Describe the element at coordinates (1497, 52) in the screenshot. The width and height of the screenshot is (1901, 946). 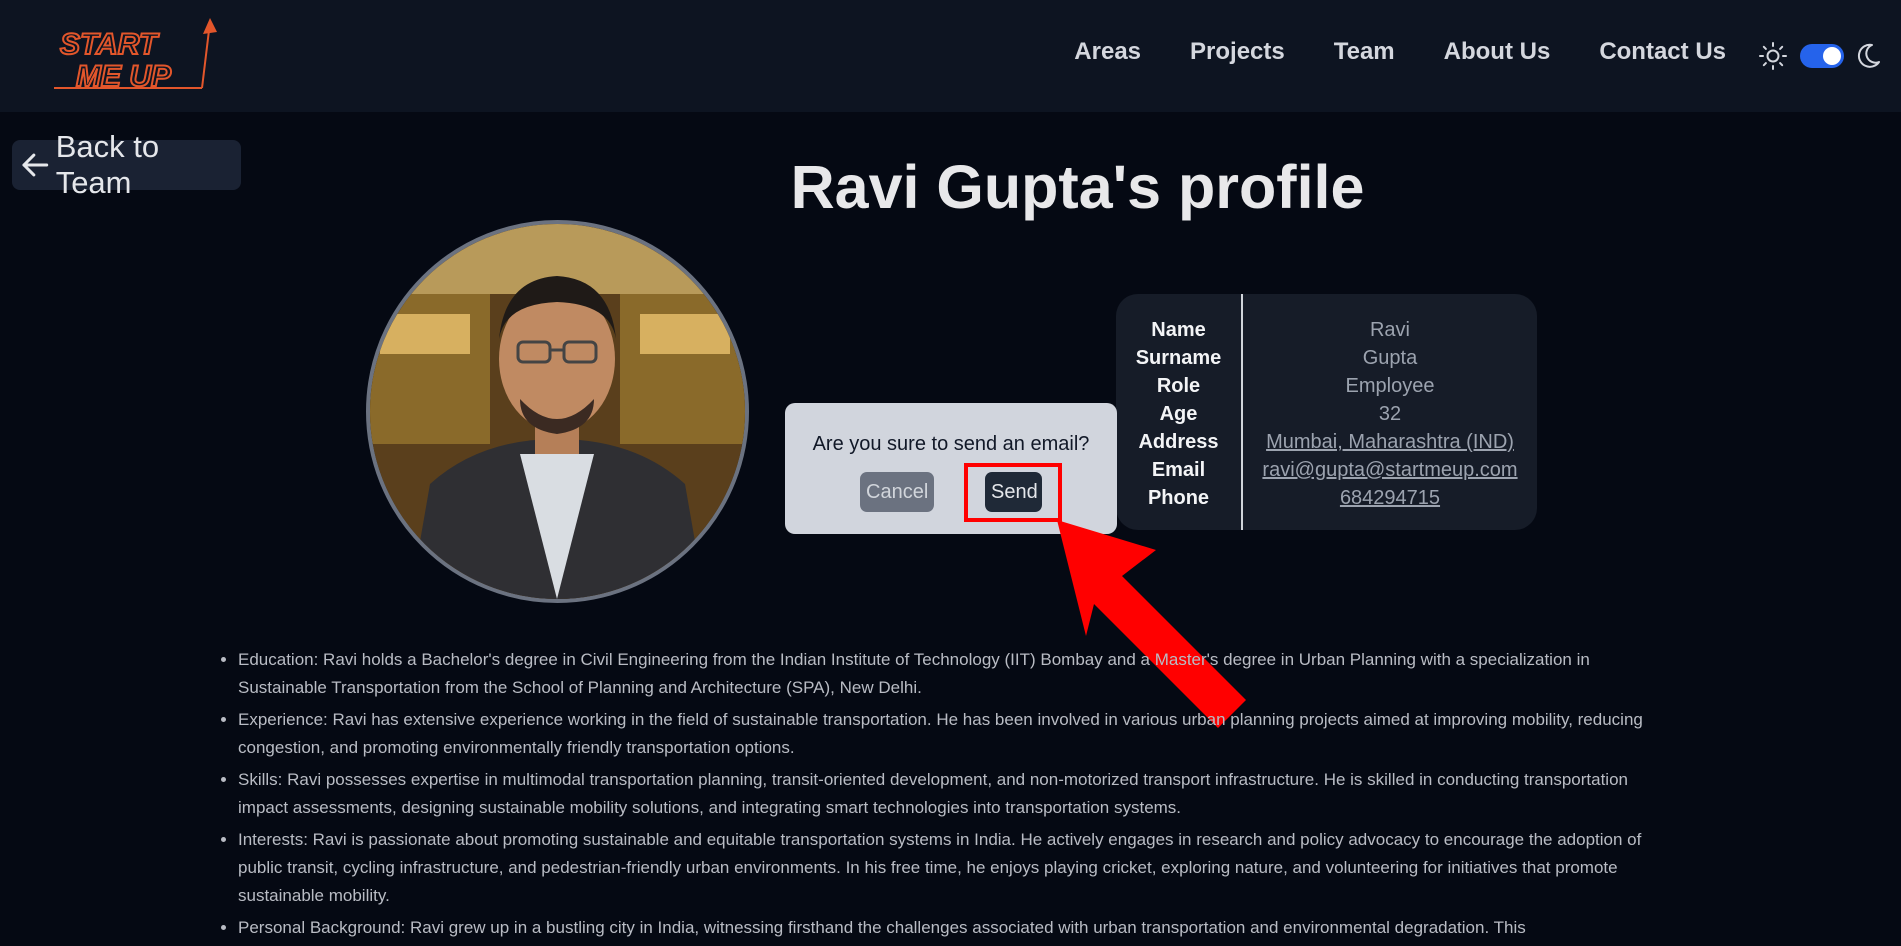
I see `nav-about-us: About Us` at that location.